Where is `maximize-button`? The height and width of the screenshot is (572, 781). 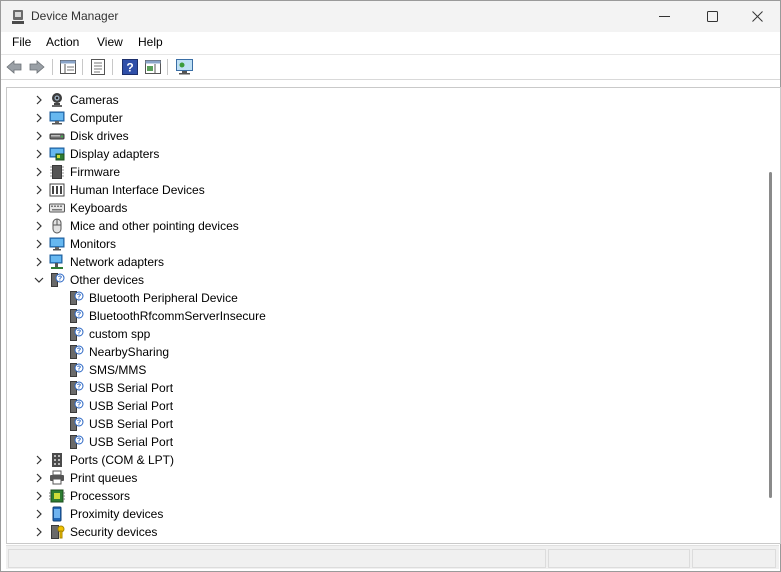
maximize-button is located at coordinates (712, 16).